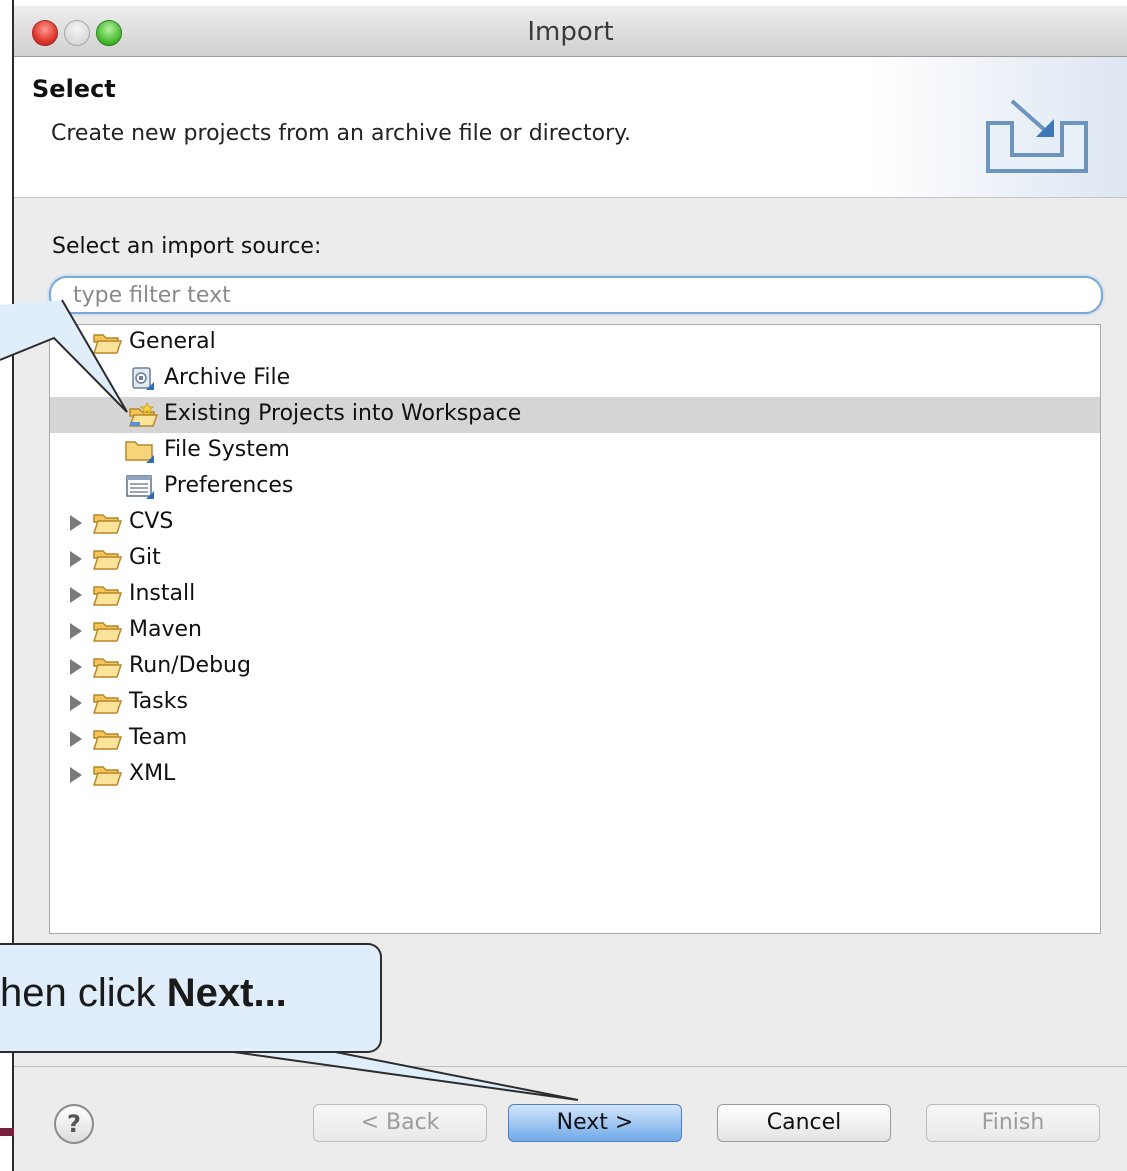 This screenshot has width=1127, height=1171. Describe the element at coordinates (140, 487) in the screenshot. I see `preferences-icon` at that location.